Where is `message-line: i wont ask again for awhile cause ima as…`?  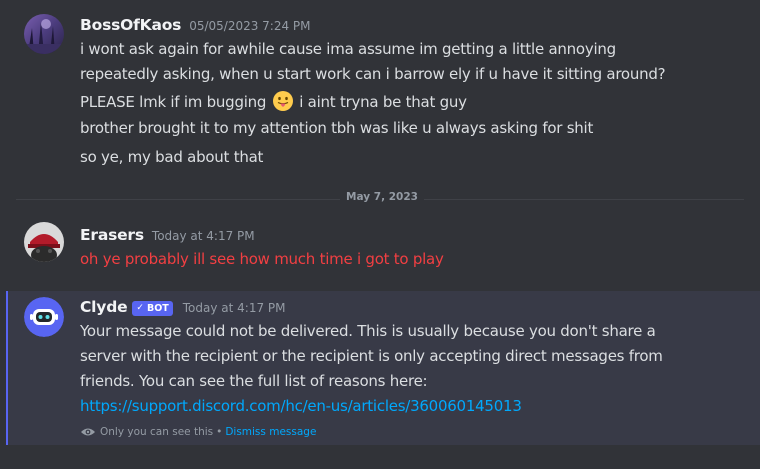 message-line: i wont ask again for awhile cause ima as… is located at coordinates (348, 49).